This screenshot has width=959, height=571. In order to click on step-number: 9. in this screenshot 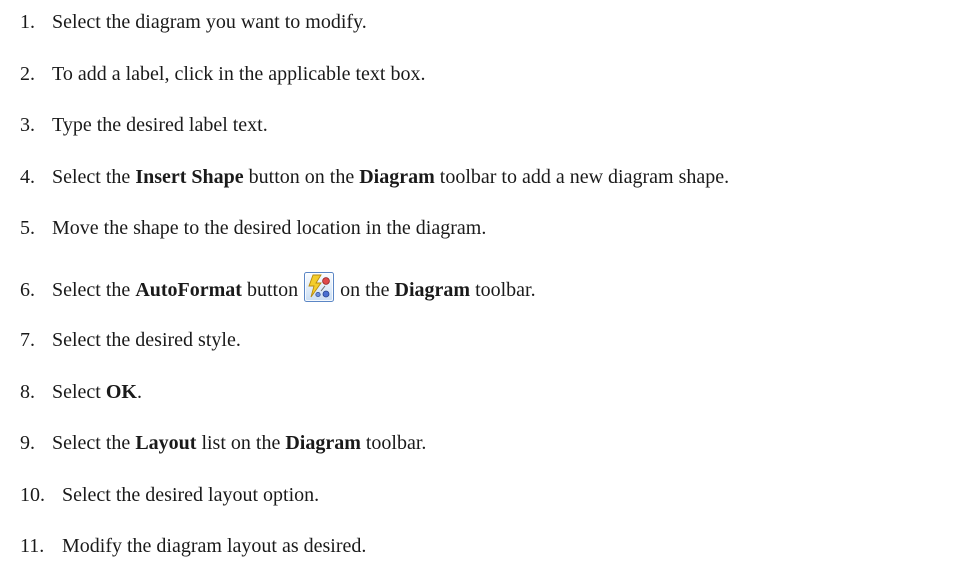, I will do `click(27, 443)`.